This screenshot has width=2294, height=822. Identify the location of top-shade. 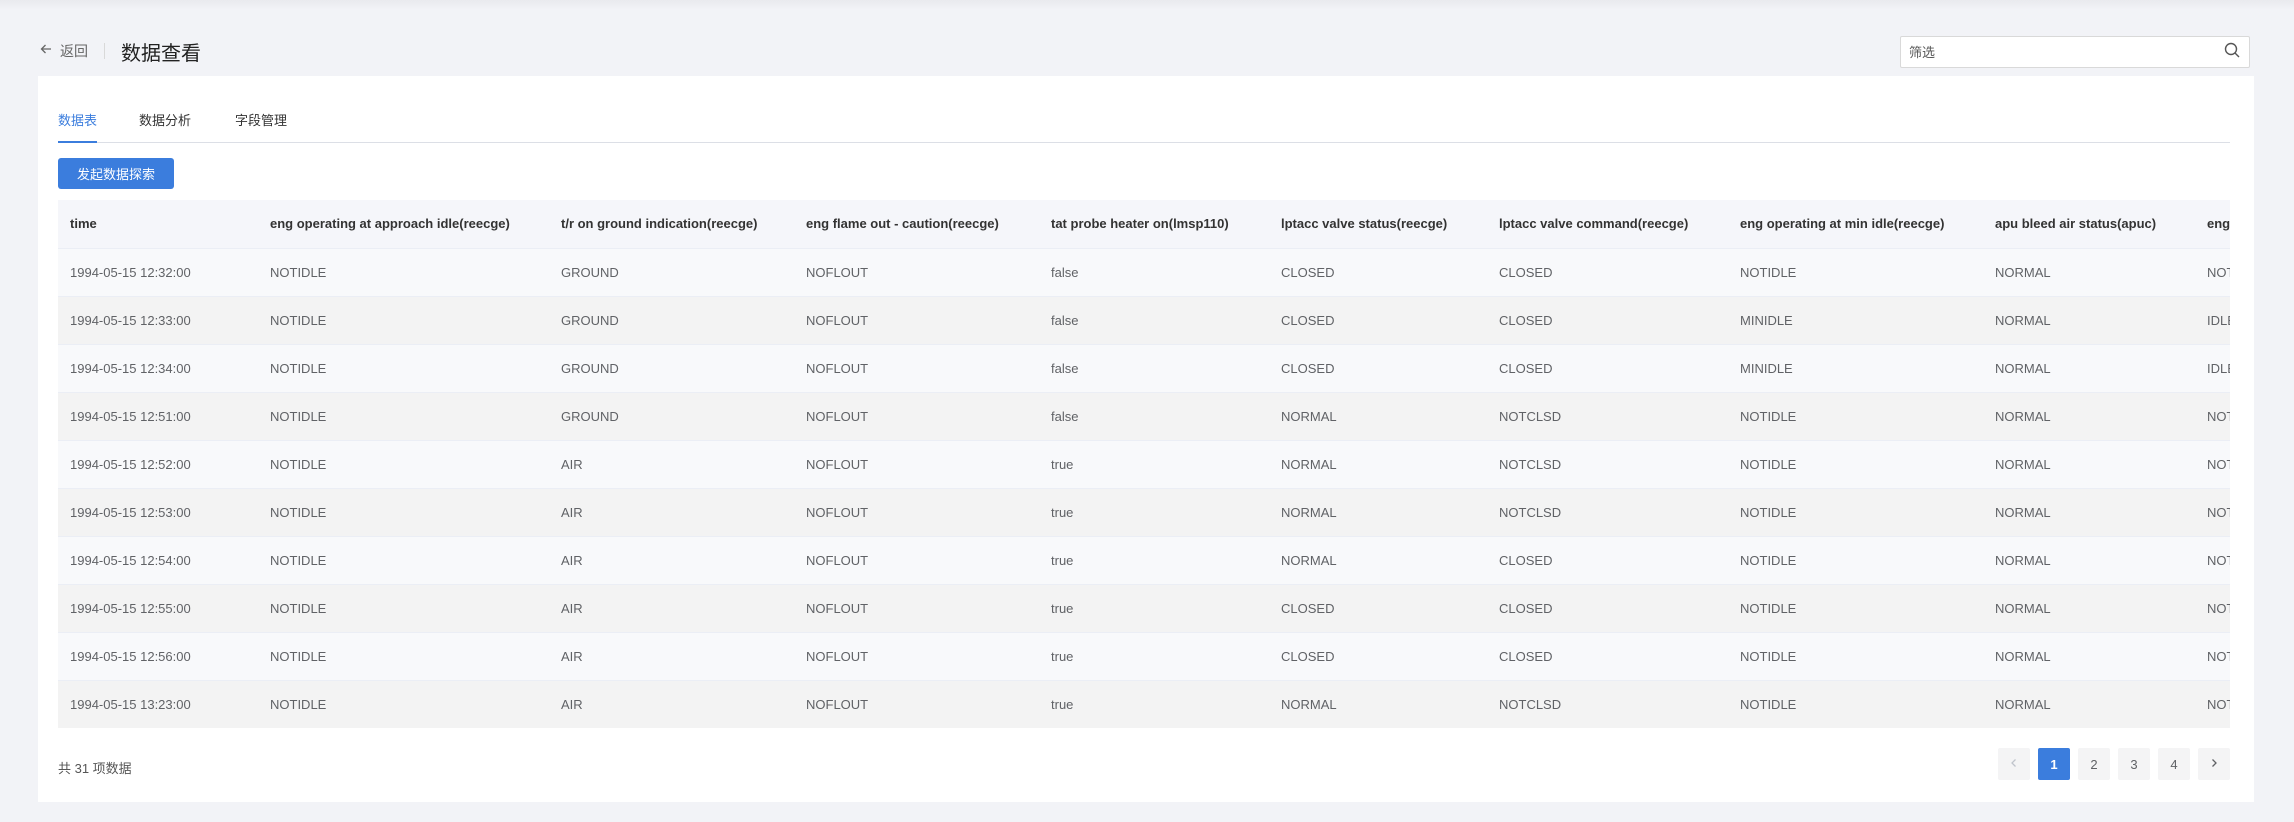
(1147, 5).